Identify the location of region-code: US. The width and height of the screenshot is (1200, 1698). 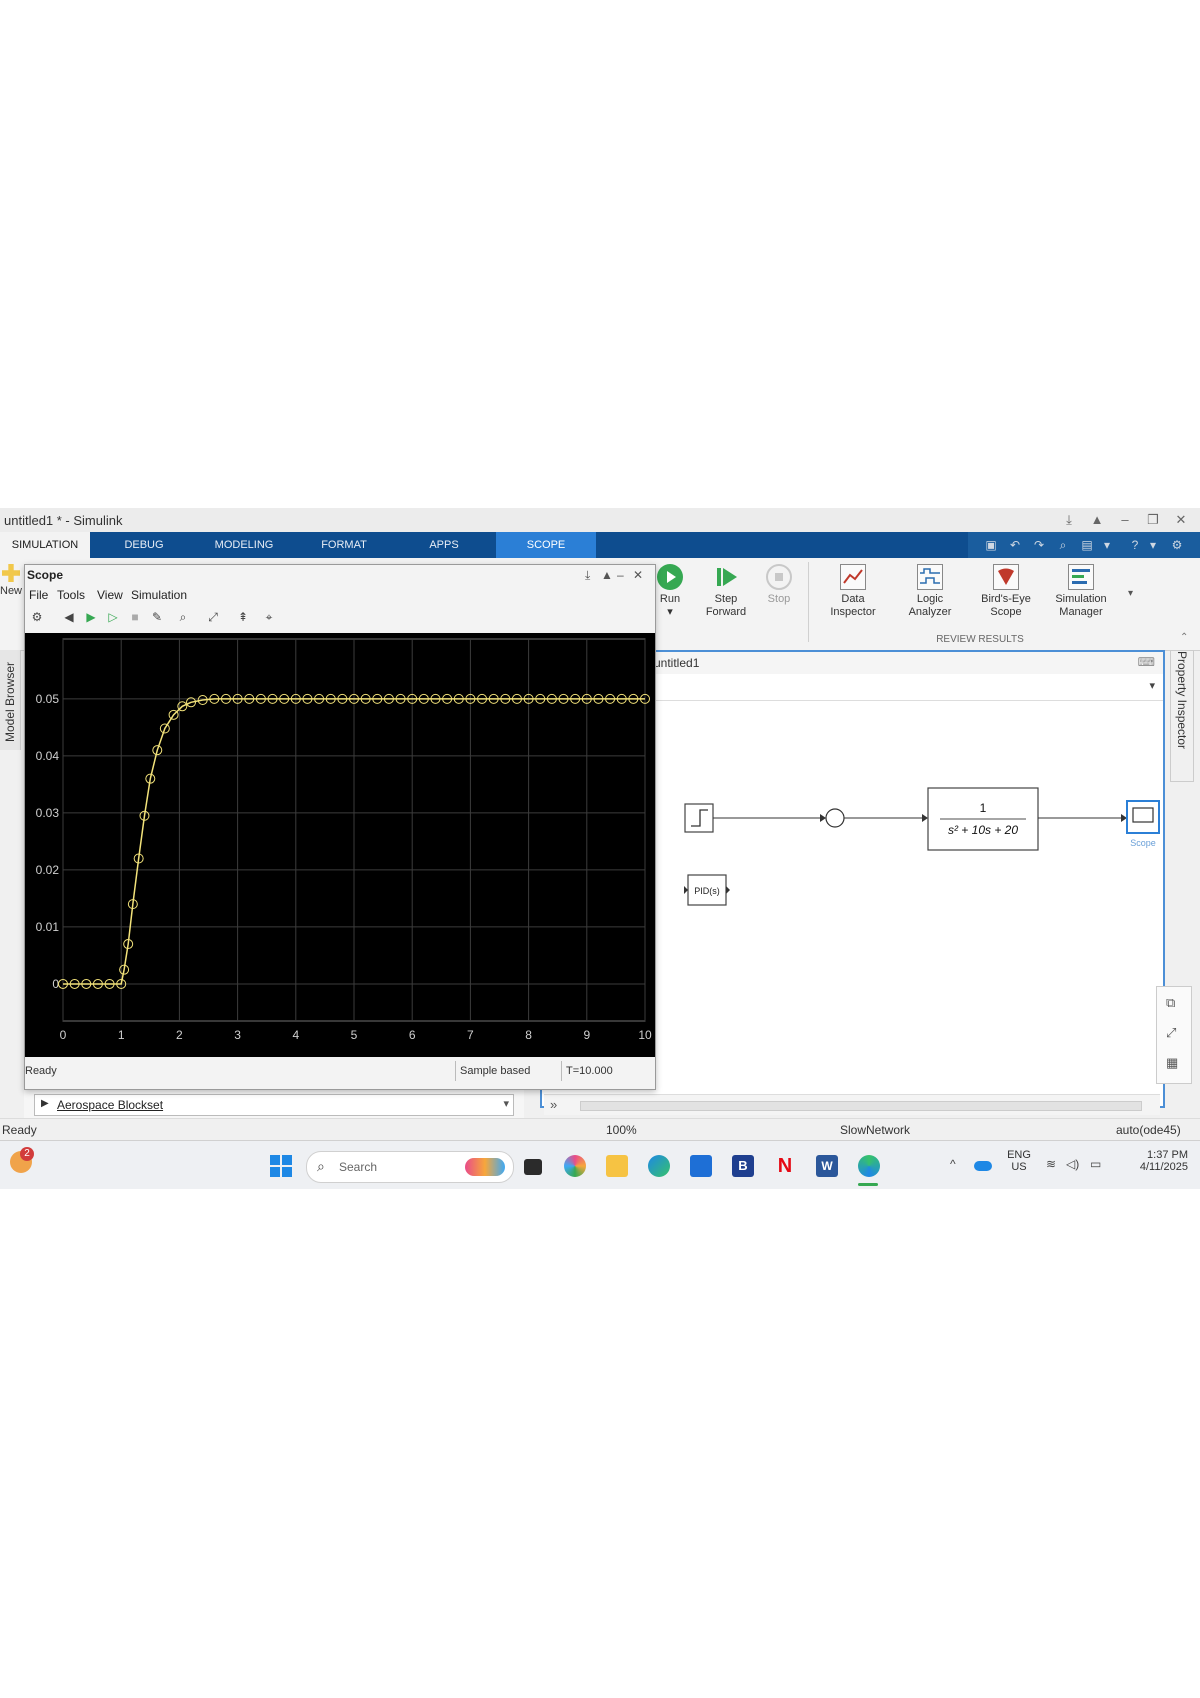
(1019, 1167).